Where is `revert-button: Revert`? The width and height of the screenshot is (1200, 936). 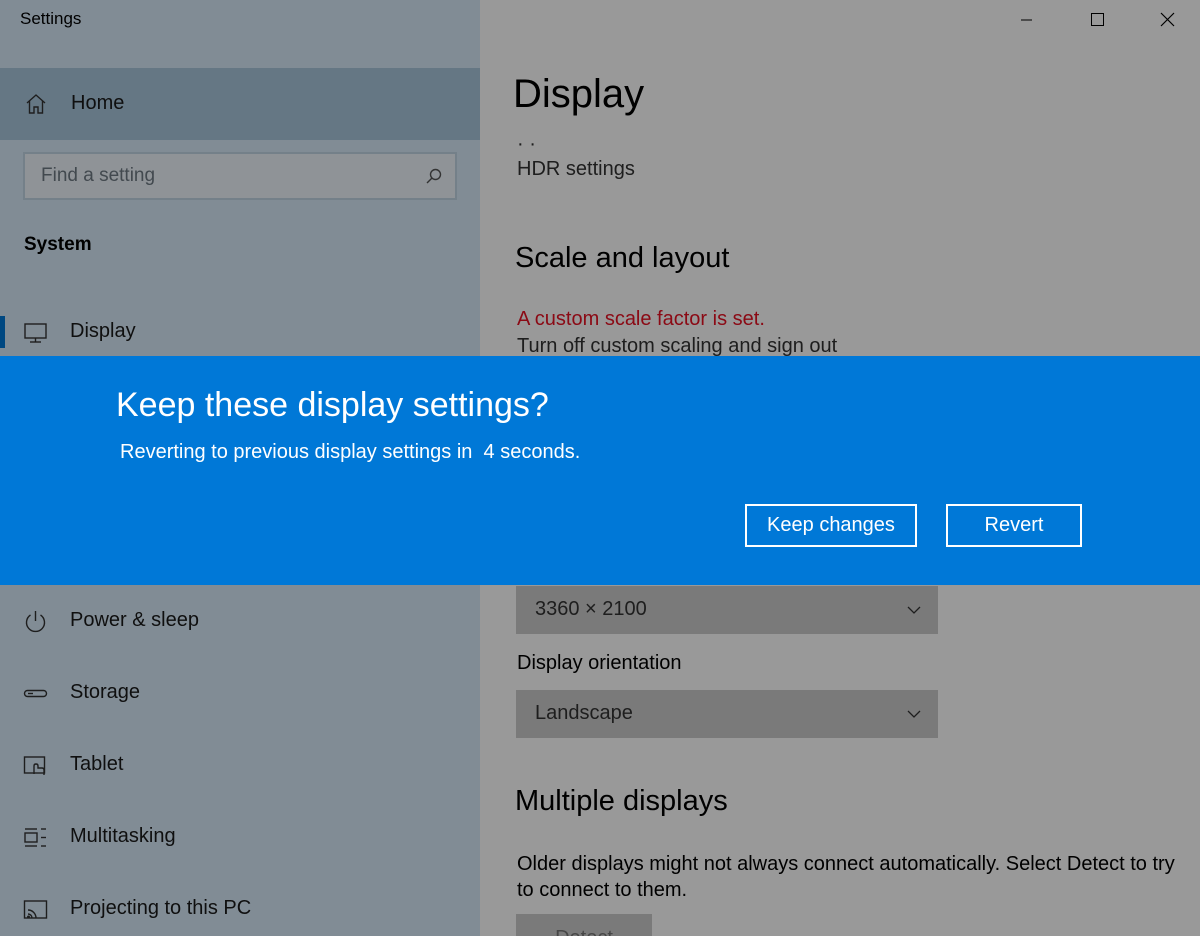
revert-button: Revert is located at coordinates (1014, 525).